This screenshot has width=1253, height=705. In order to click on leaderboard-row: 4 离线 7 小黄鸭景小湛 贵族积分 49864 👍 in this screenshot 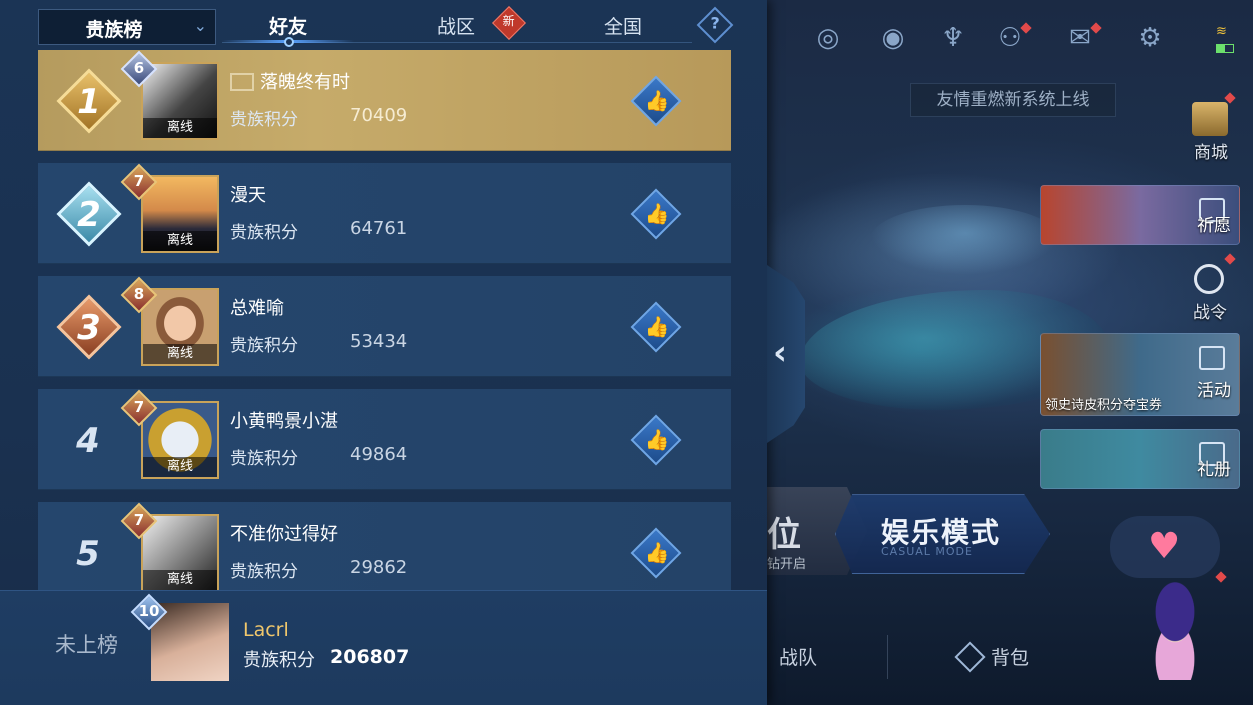, I will do `click(384, 439)`.